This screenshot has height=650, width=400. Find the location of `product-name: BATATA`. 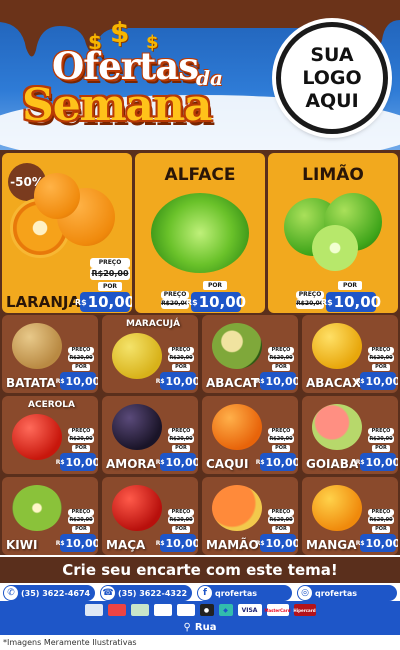

product-name: BATATA is located at coordinates (31, 383).